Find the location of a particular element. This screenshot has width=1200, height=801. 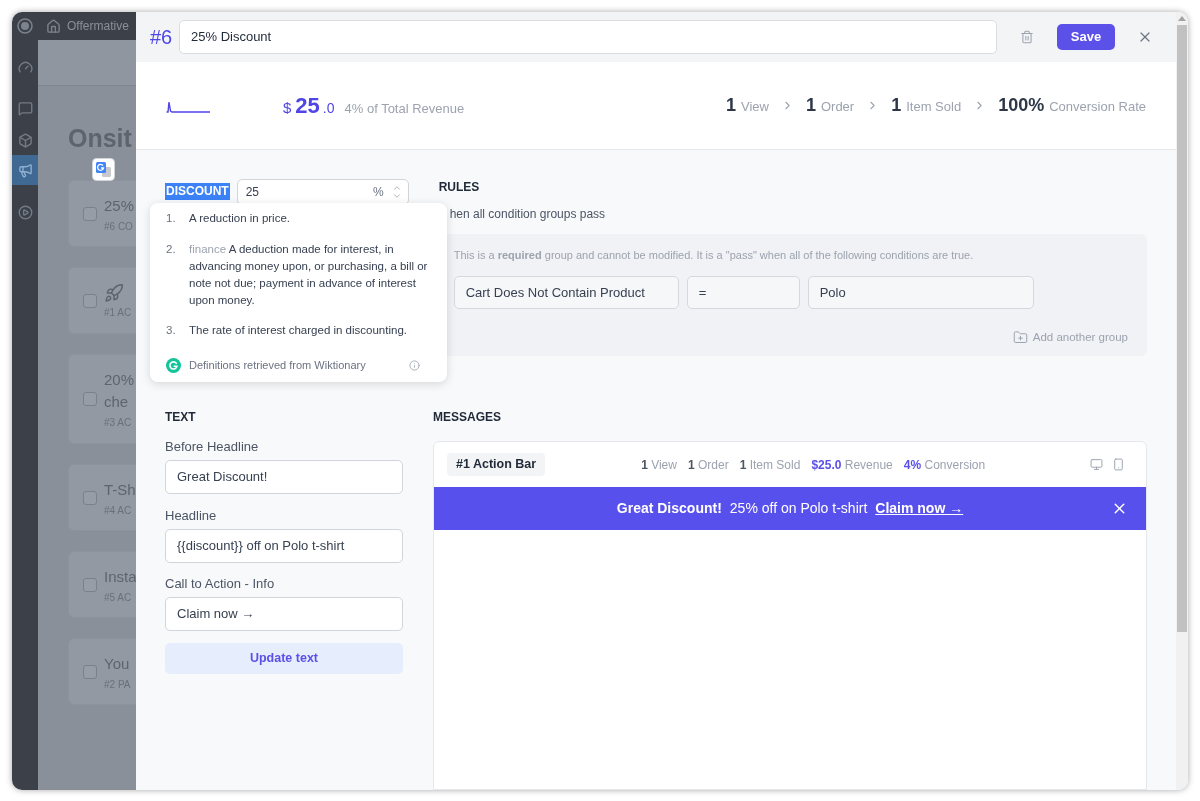

stat-text: $25.0 Revenue is located at coordinates (852, 465).